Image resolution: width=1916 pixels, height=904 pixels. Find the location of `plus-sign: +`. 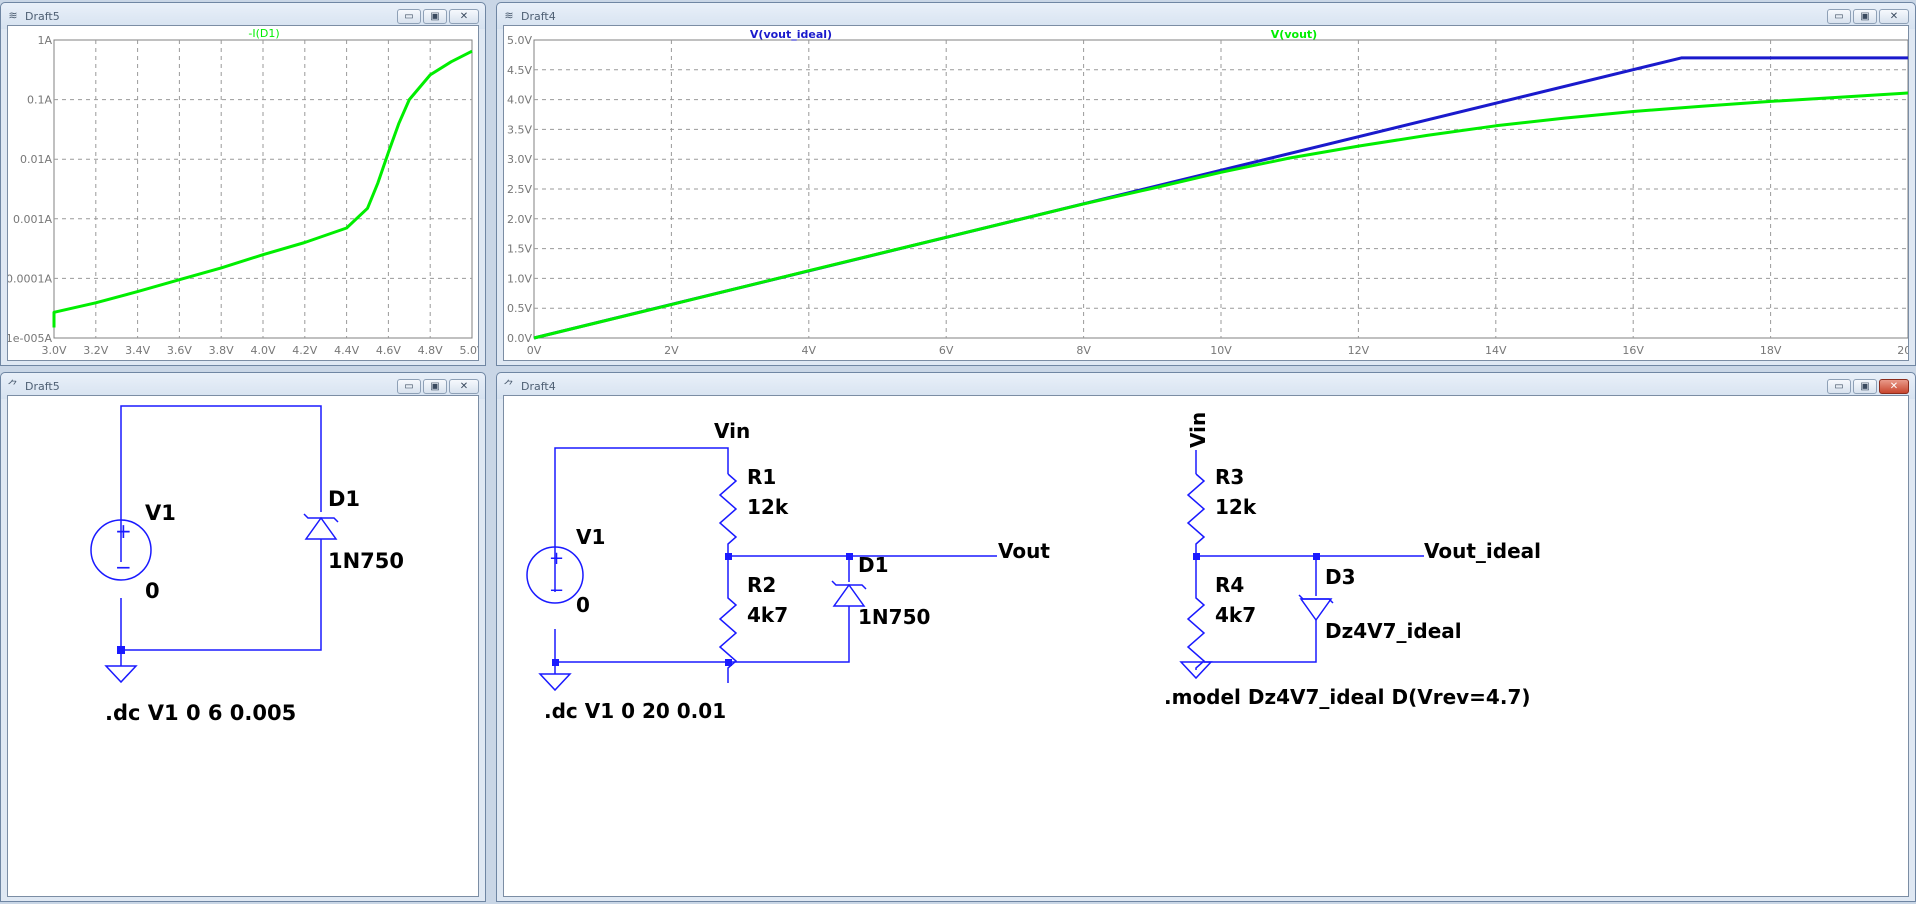

plus-sign: + is located at coordinates (123, 531).